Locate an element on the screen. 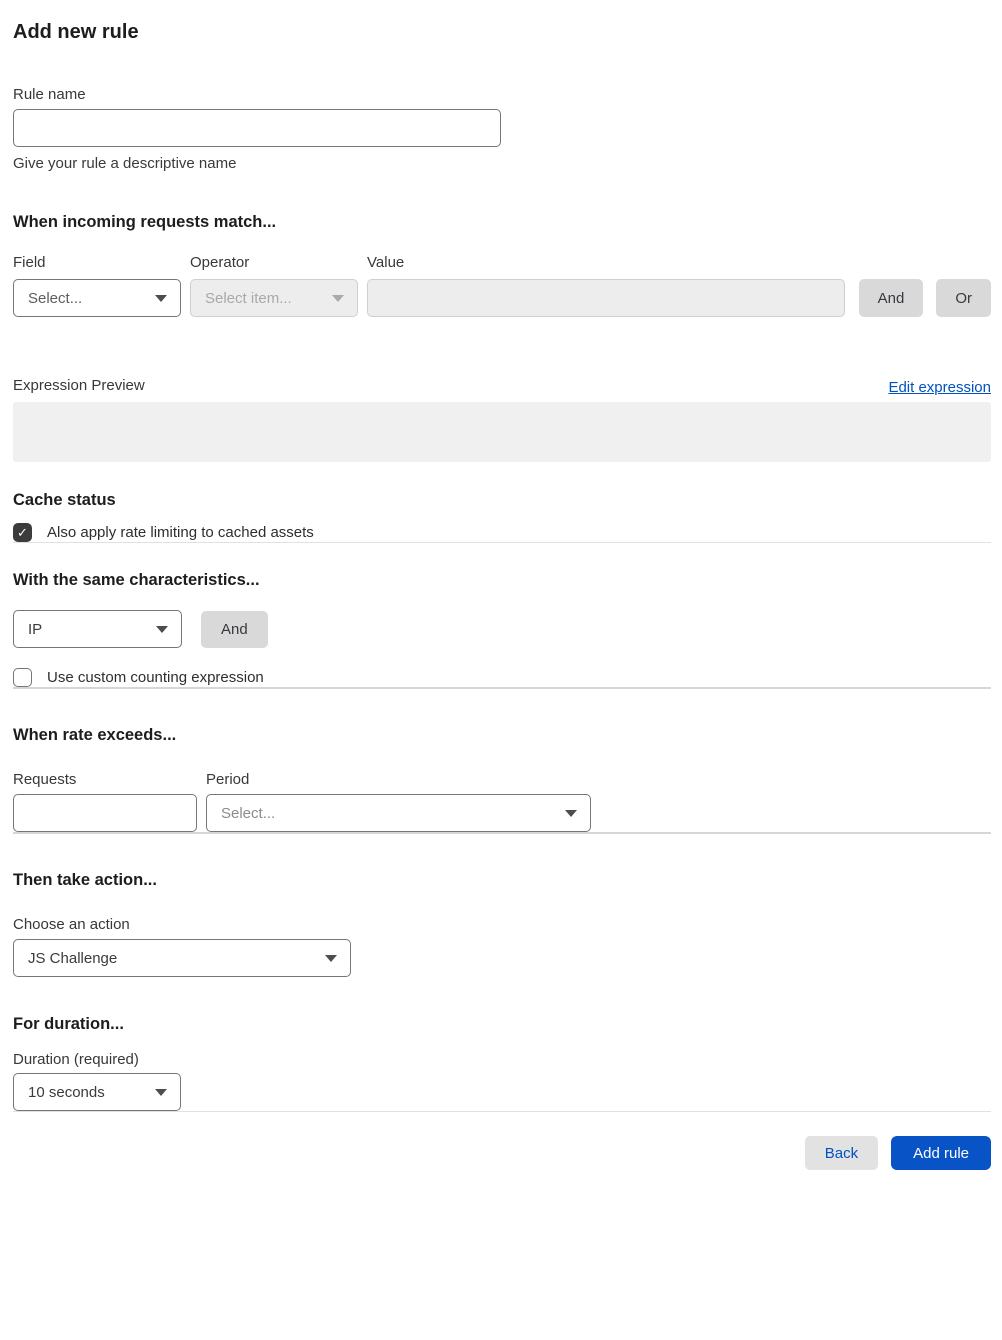  rule-name-helper: Give your rule a descriptive name is located at coordinates (125, 163).